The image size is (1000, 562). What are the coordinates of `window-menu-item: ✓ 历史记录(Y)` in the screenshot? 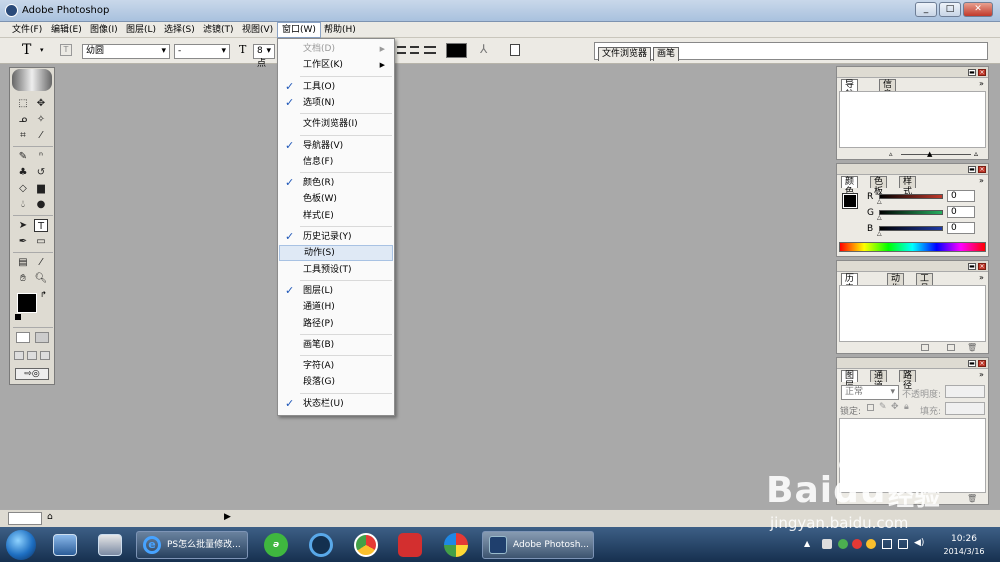 It's located at (336, 237).